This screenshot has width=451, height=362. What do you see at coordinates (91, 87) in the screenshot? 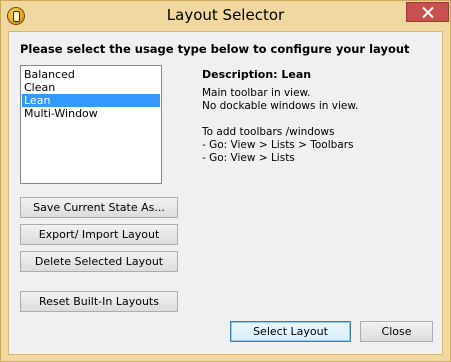
I see `layout-item-clean: Clean` at bounding box center [91, 87].